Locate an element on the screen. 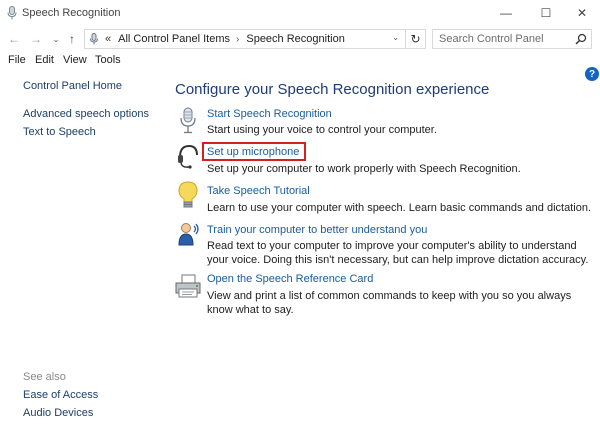 Image resolution: width=600 pixels, height=432 pixels. breadcrumb-all-control-panel-items: All Control Panel Items is located at coordinates (174, 39).